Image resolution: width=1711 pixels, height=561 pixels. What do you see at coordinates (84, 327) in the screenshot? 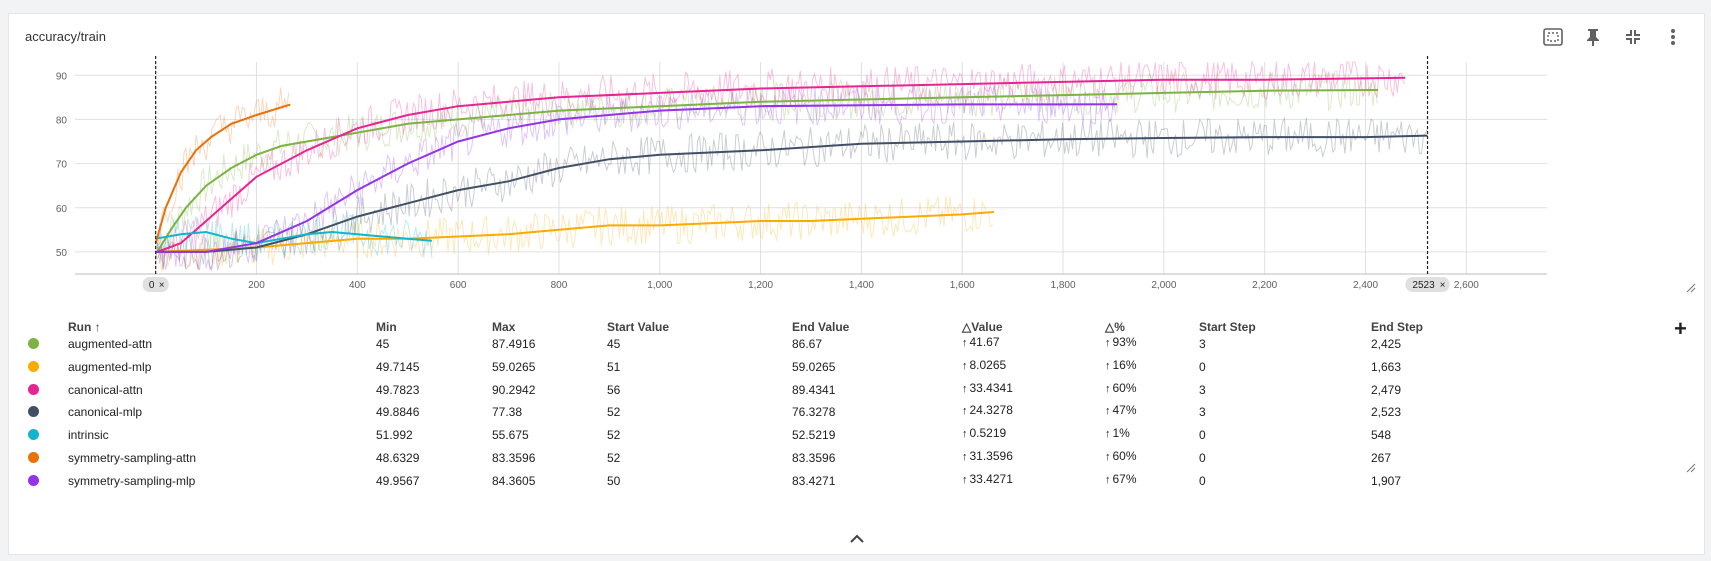
I see `header-run: Run ↑` at bounding box center [84, 327].